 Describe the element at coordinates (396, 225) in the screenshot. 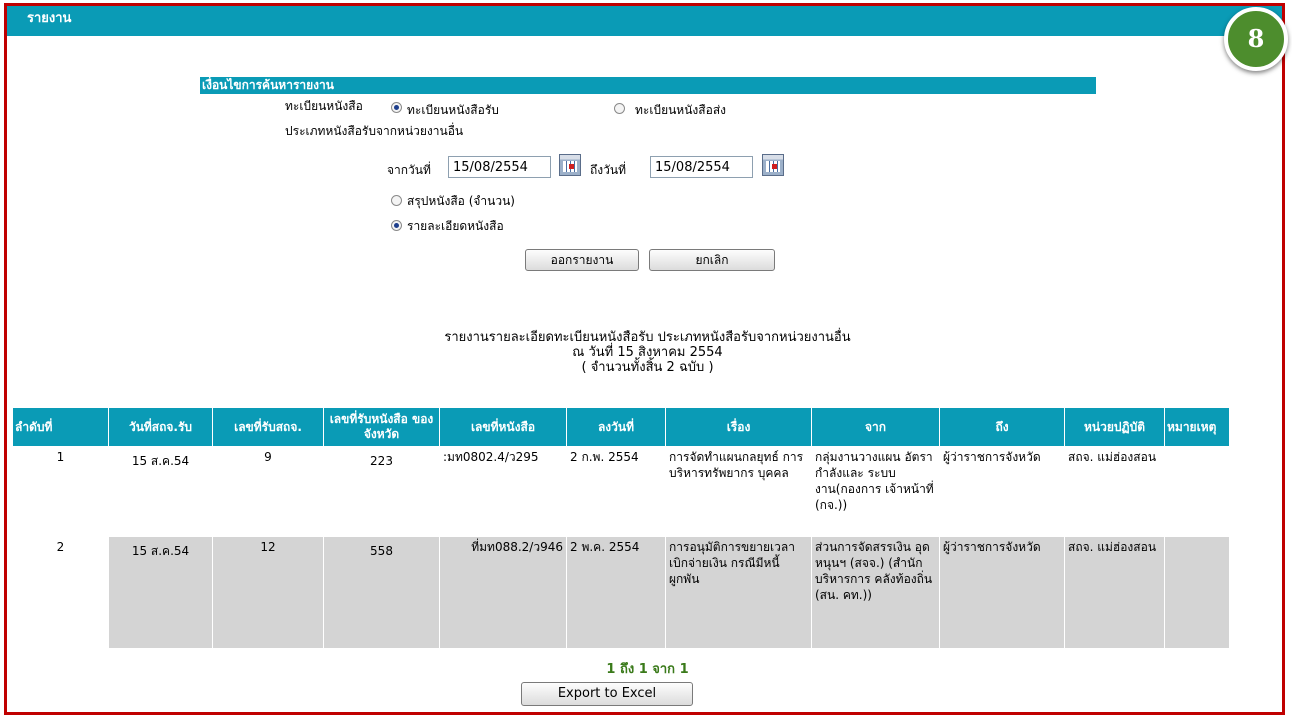

I see `radio-report-detail` at that location.